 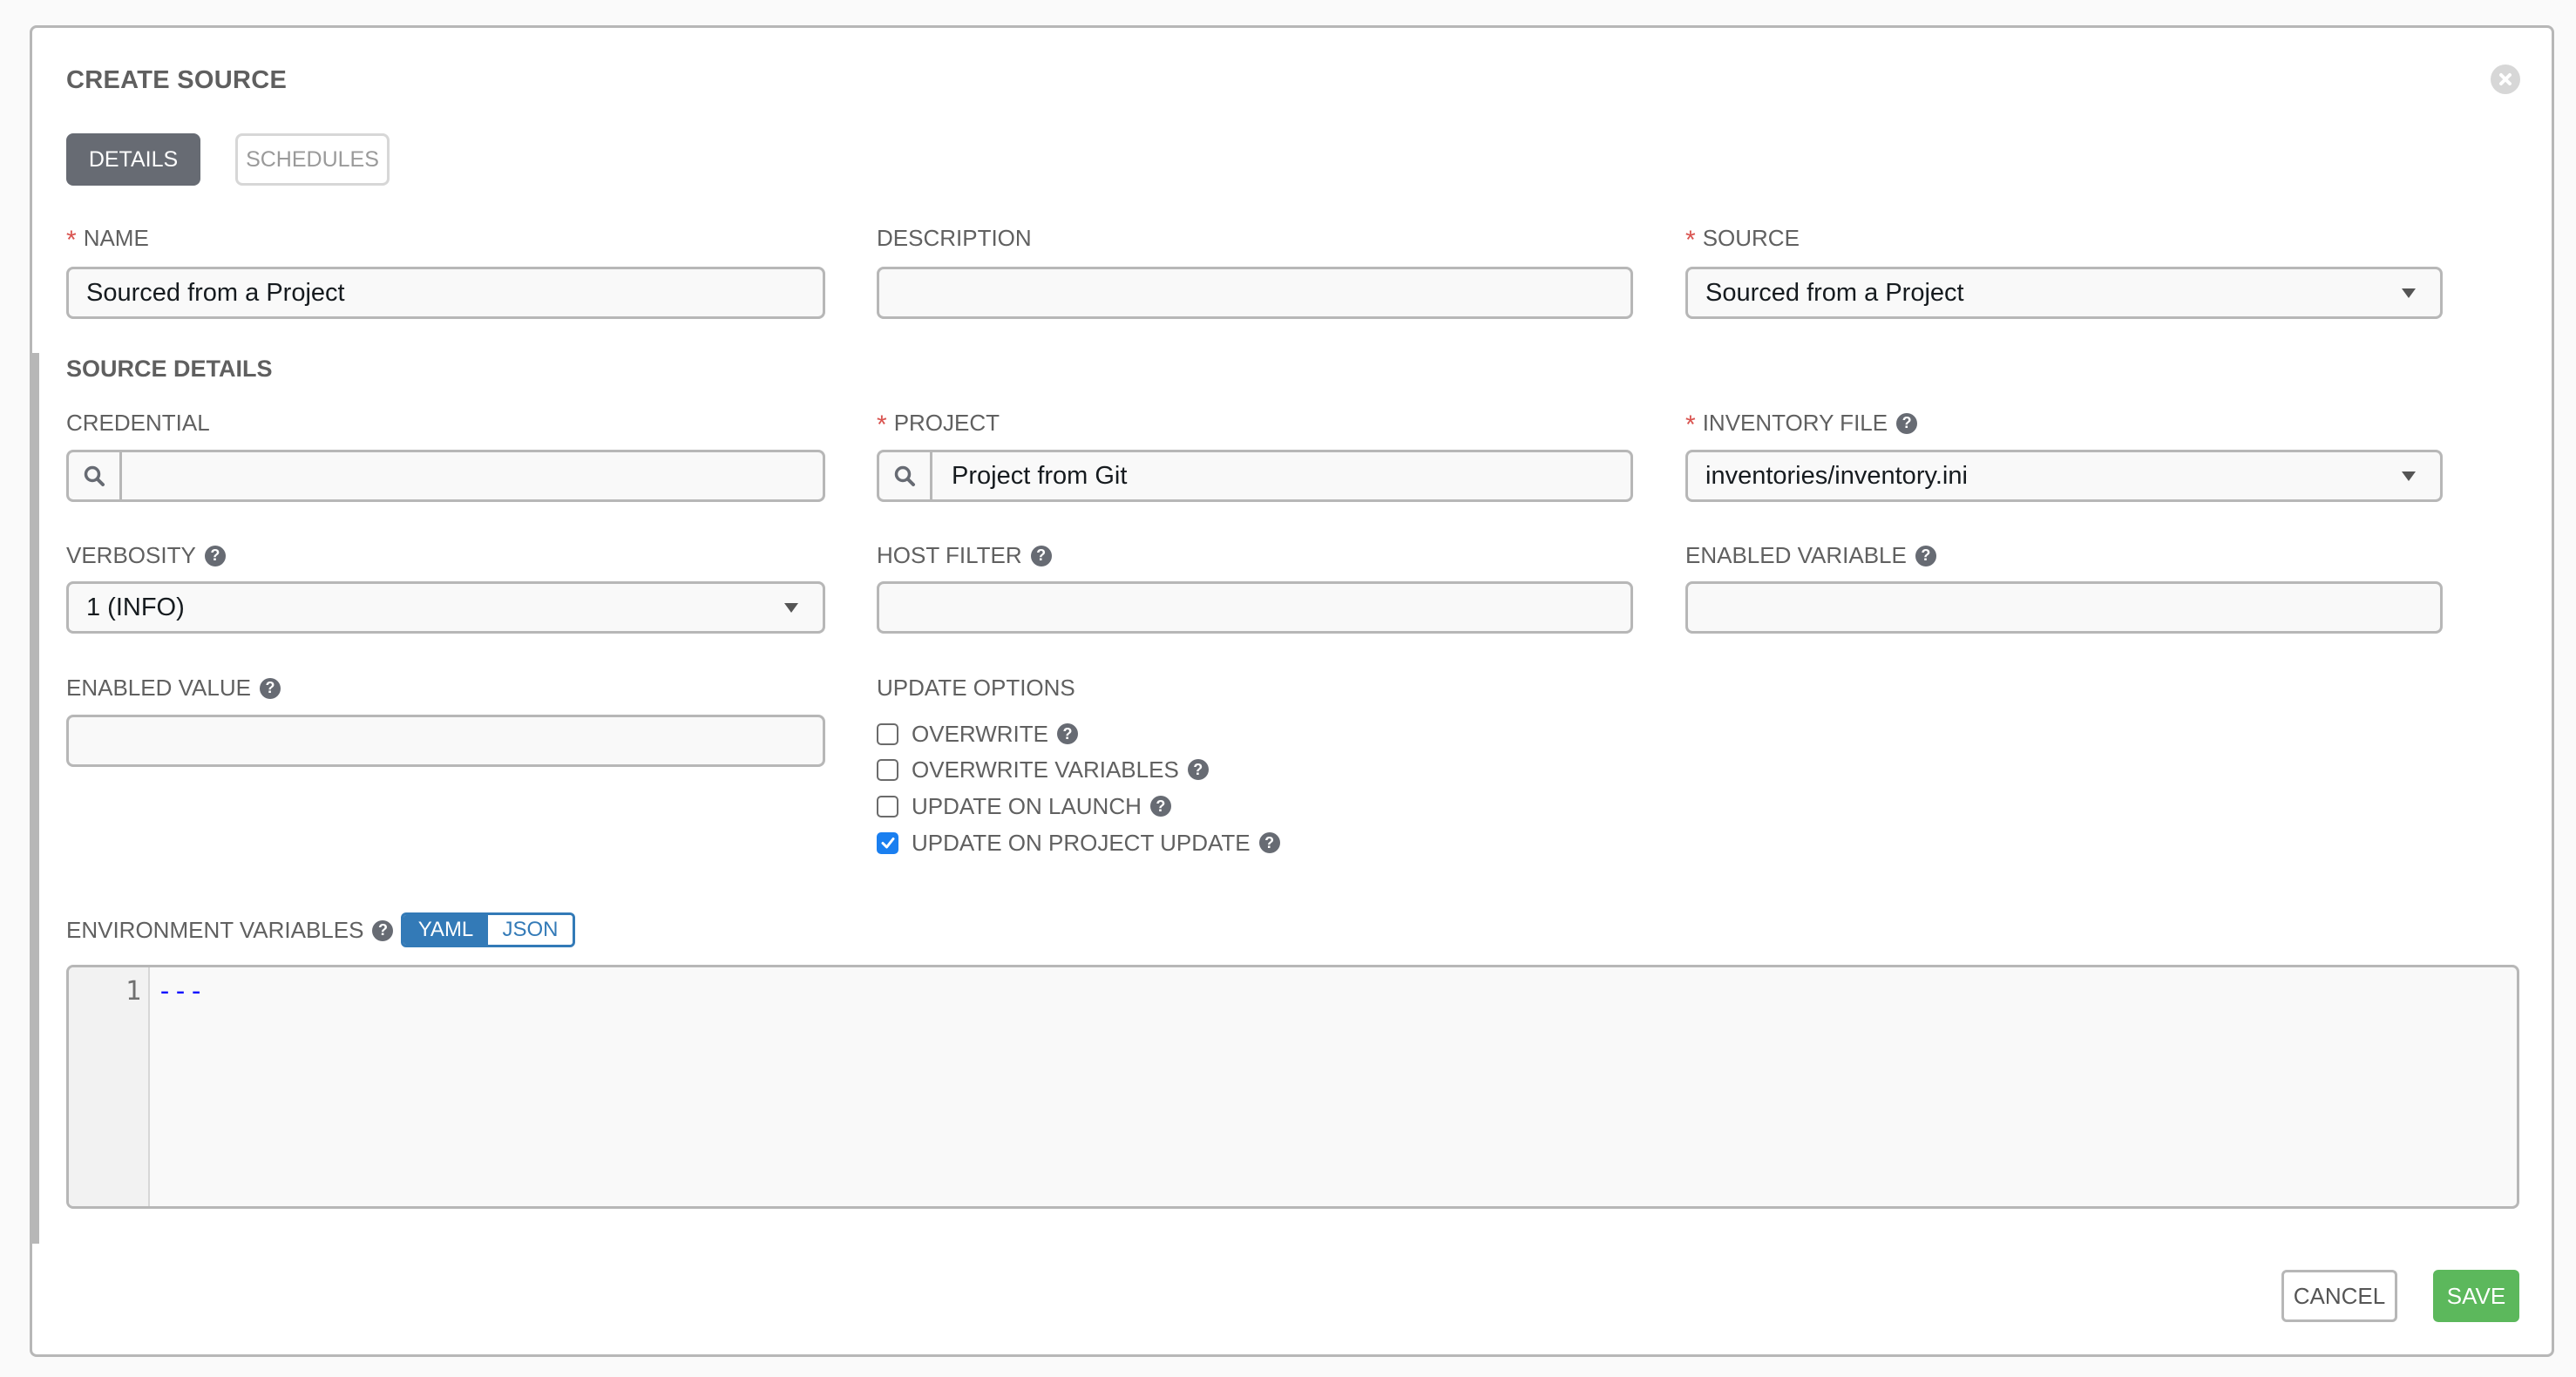 I want to click on json-toggle-button: JSON, so click(x=531, y=930).